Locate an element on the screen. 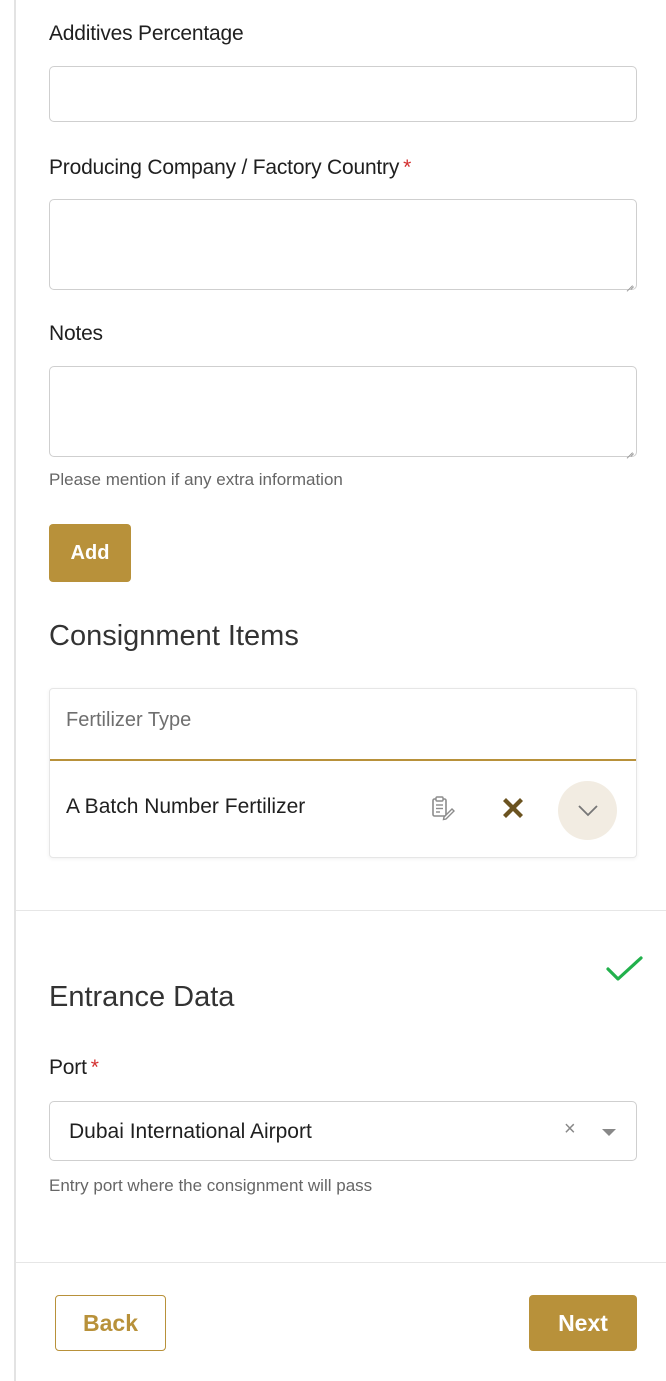 Image resolution: width=666 pixels, height=1381 pixels. left-border is located at coordinates (15, 690).